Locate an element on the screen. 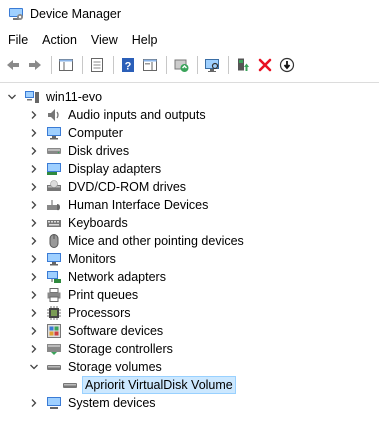 The image size is (379, 423). scan-hardware-icon is located at coordinates (212, 65).